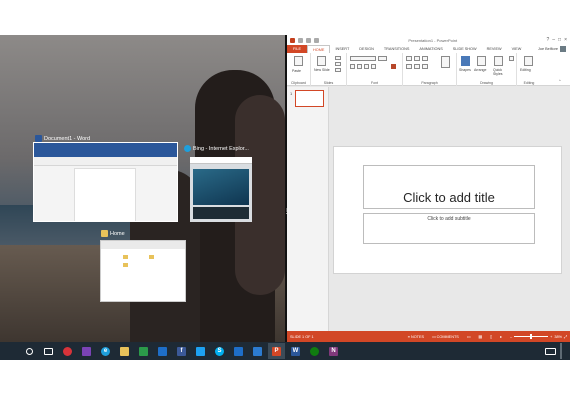 This screenshot has height=400, width=570. What do you see at coordinates (62, 138) in the screenshot?
I see `word-window-title: Document1 - Word` at bounding box center [62, 138].